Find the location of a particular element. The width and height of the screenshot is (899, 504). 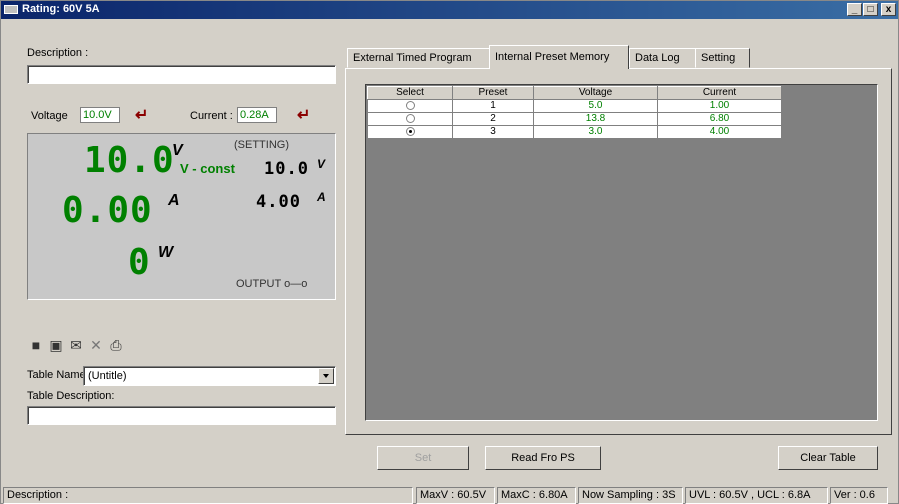

output-indicator: OUTPUT o—o is located at coordinates (272, 284).